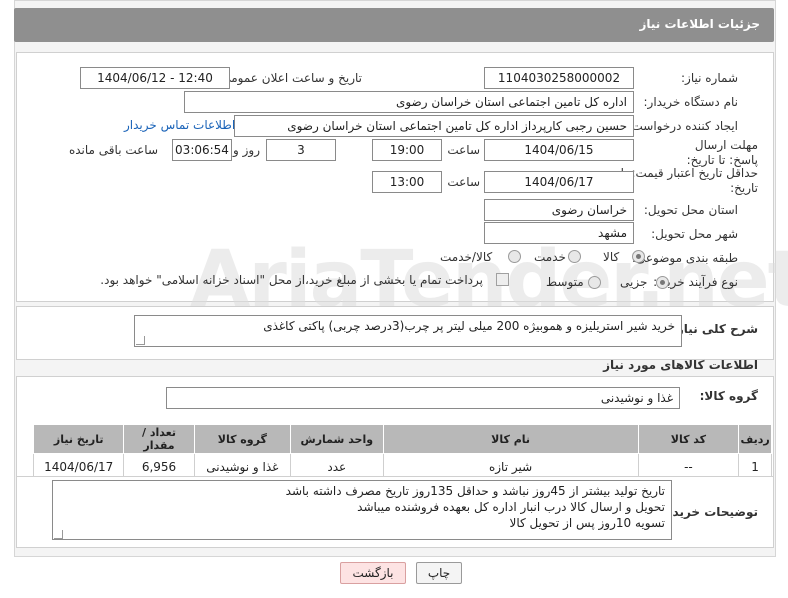  I want to click on remaining-time-field: 03:06:54, so click(202, 150).